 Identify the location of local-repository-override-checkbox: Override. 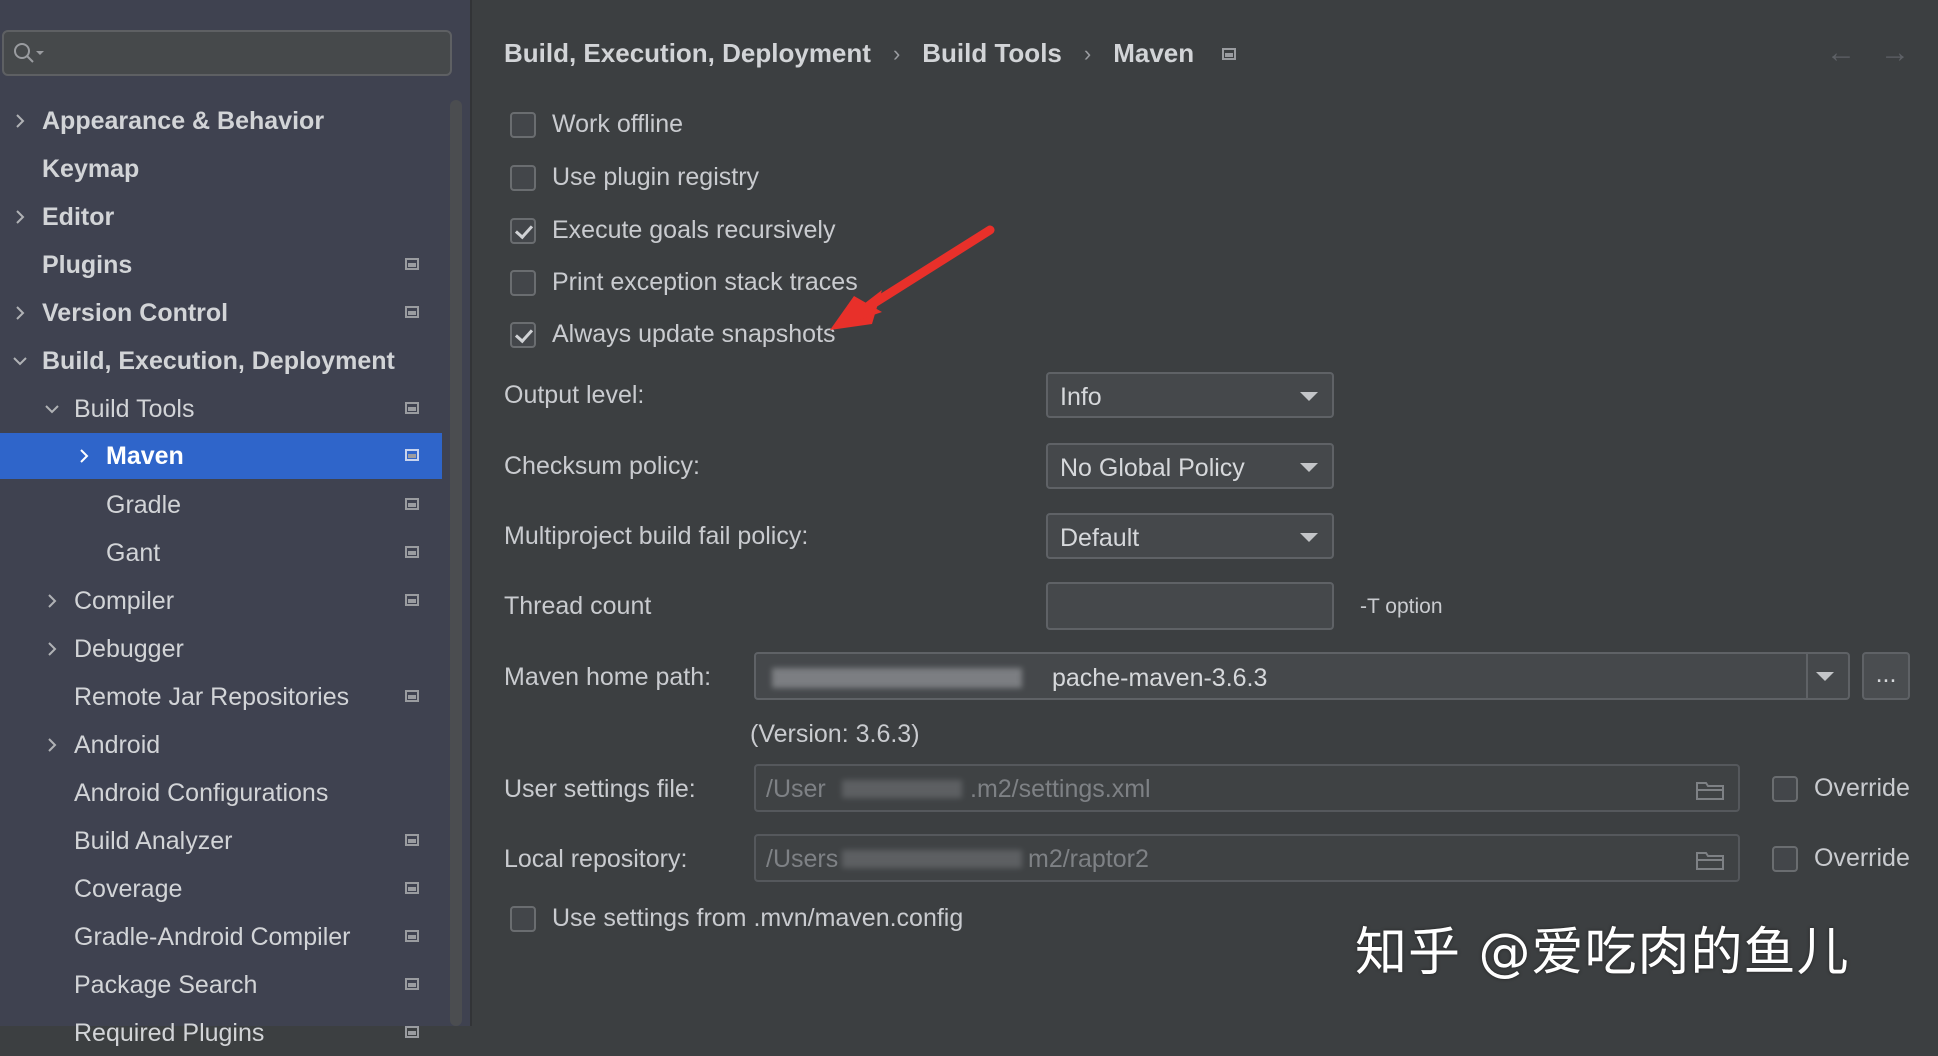
(1841, 858).